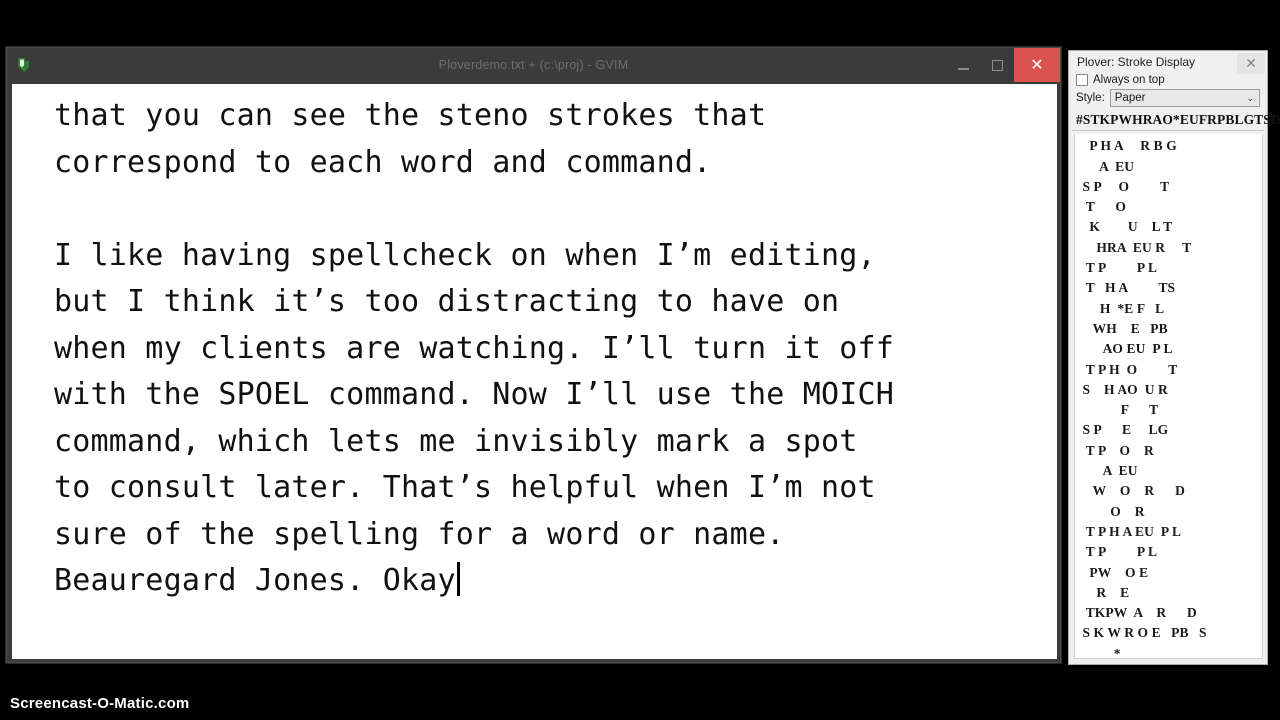 Image resolution: width=1280 pixels, height=720 pixels. What do you see at coordinates (1114, 572) in the screenshot?
I see `steno-stroke-row: PW O E` at bounding box center [1114, 572].